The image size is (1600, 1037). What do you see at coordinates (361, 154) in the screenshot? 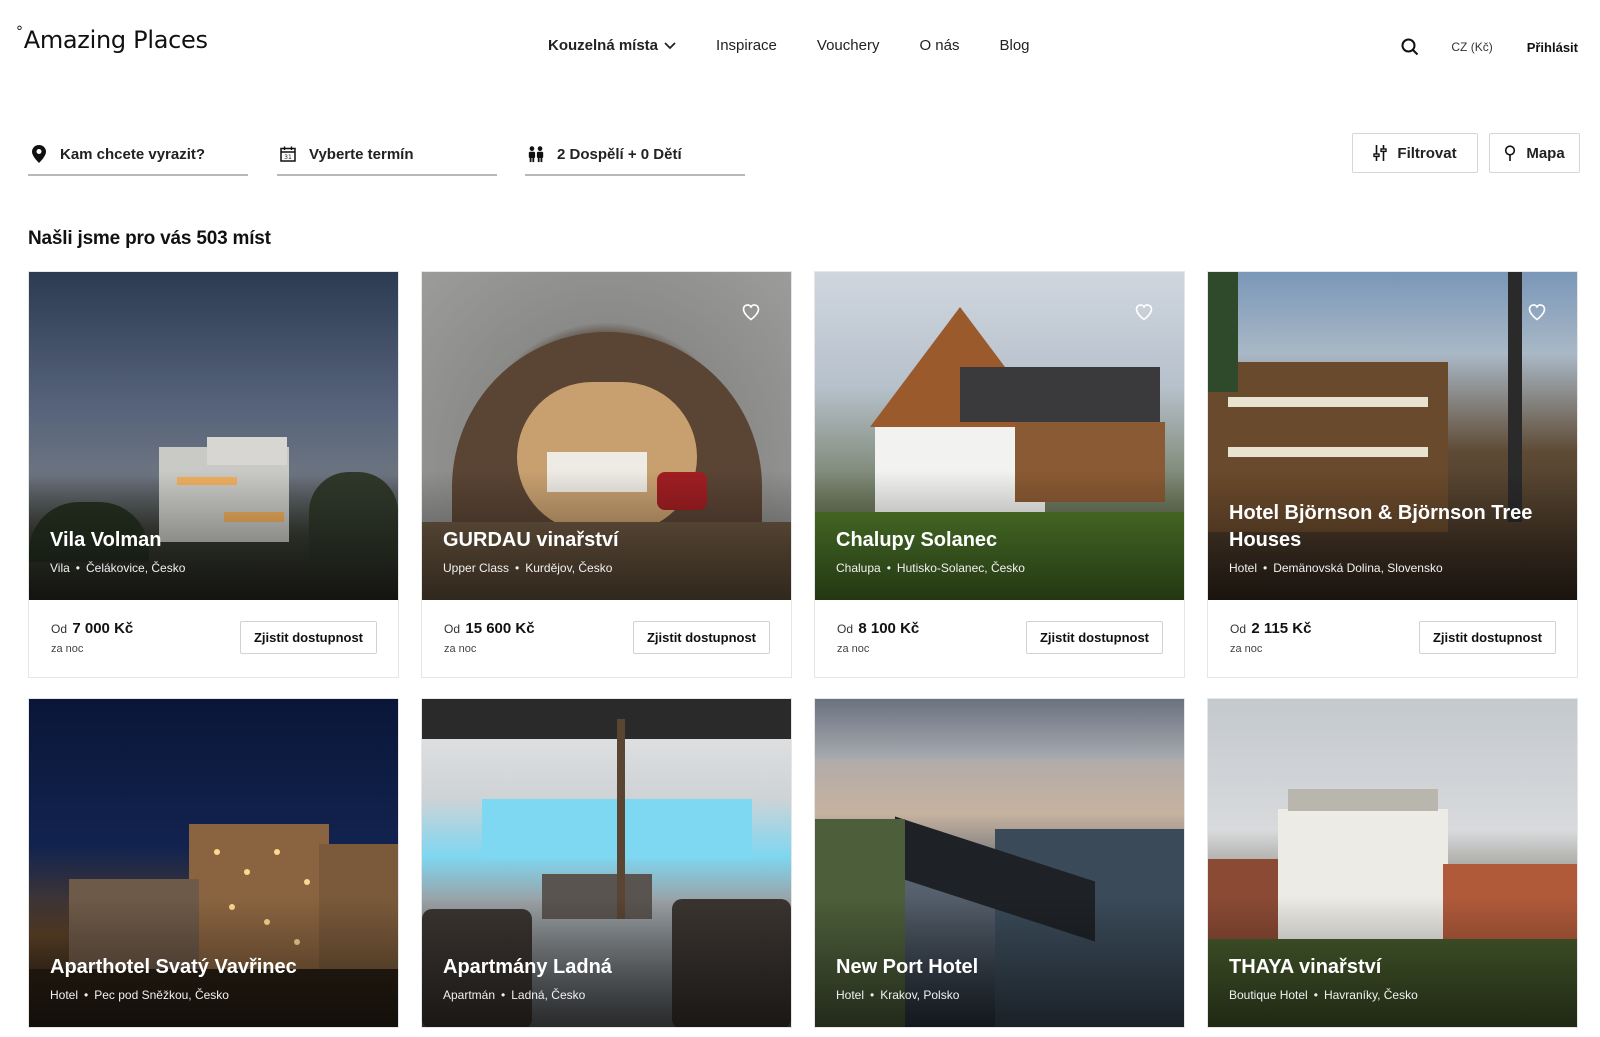
I see `date-placeholder: Vyberte termín` at bounding box center [361, 154].